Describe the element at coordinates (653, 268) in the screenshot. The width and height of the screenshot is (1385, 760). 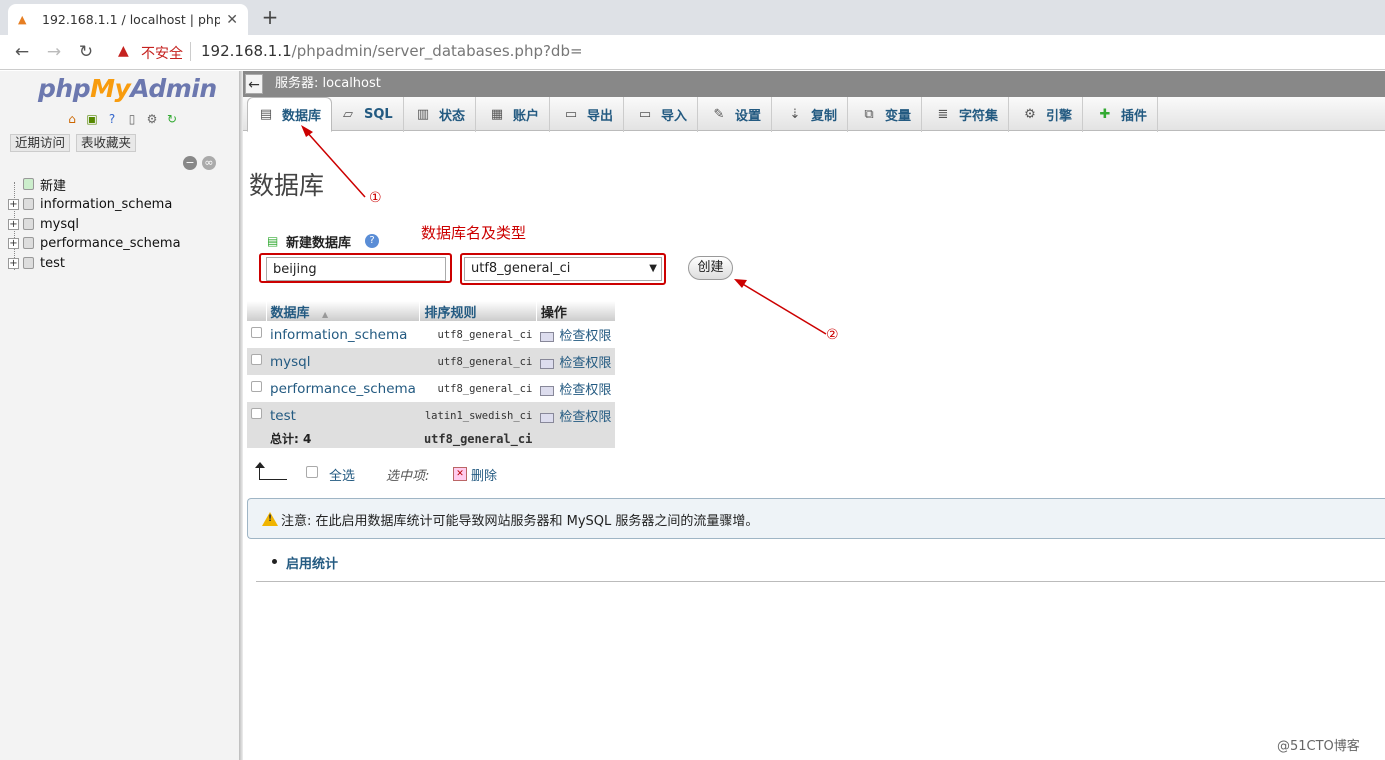
I see `chevron-down-icon: ▼` at that location.